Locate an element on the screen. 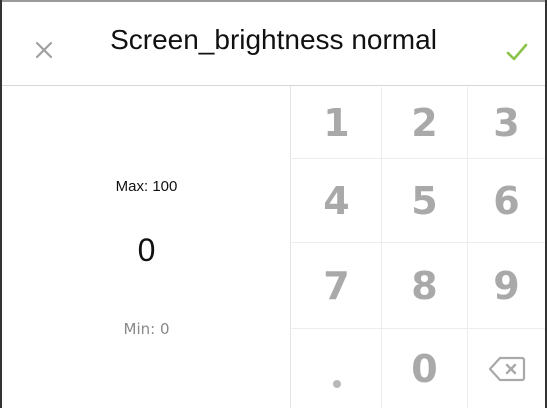 The image size is (547, 408). key-5: 5 is located at coordinates (425, 201).